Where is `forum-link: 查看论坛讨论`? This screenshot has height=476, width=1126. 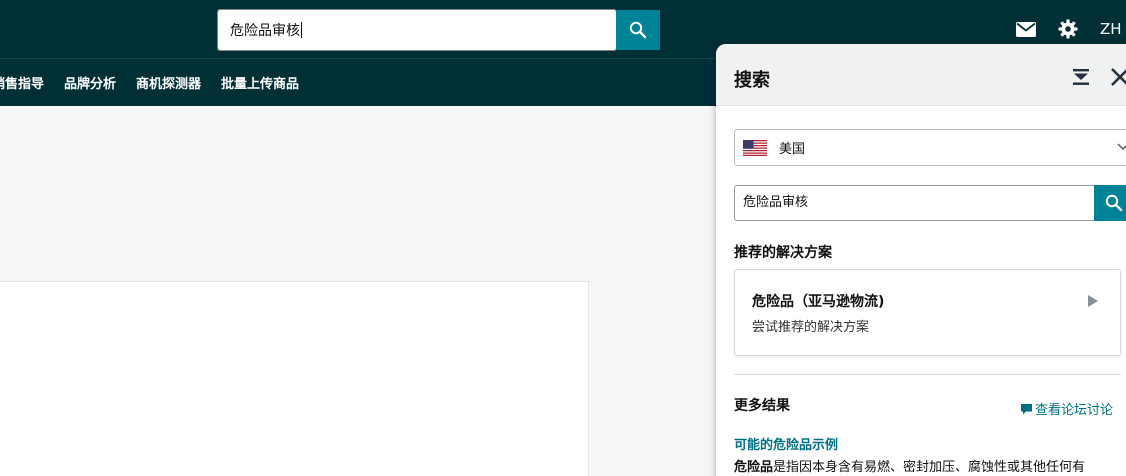 forum-link: 查看论坛讨论 is located at coordinates (1066, 408).